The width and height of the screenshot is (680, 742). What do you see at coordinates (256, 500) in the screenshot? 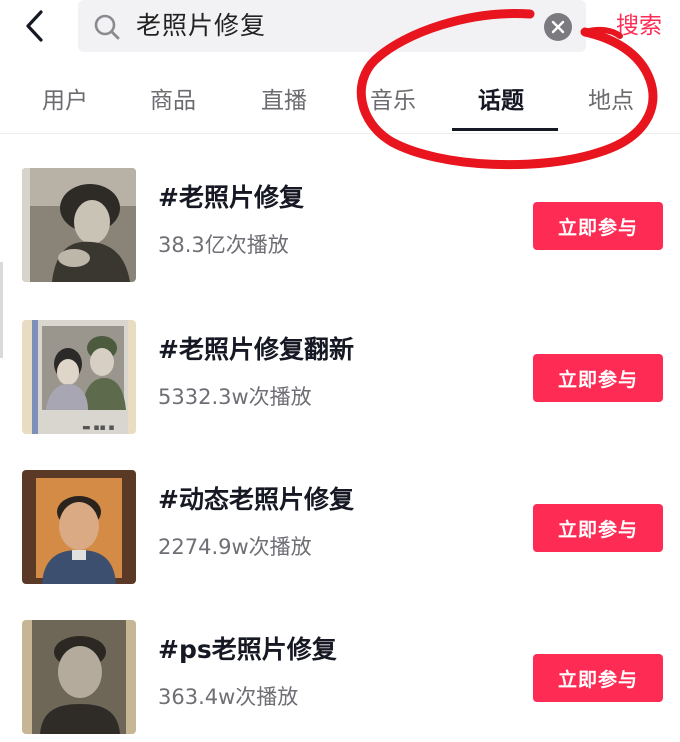
I see `topic-title: #动态老照片修复` at bounding box center [256, 500].